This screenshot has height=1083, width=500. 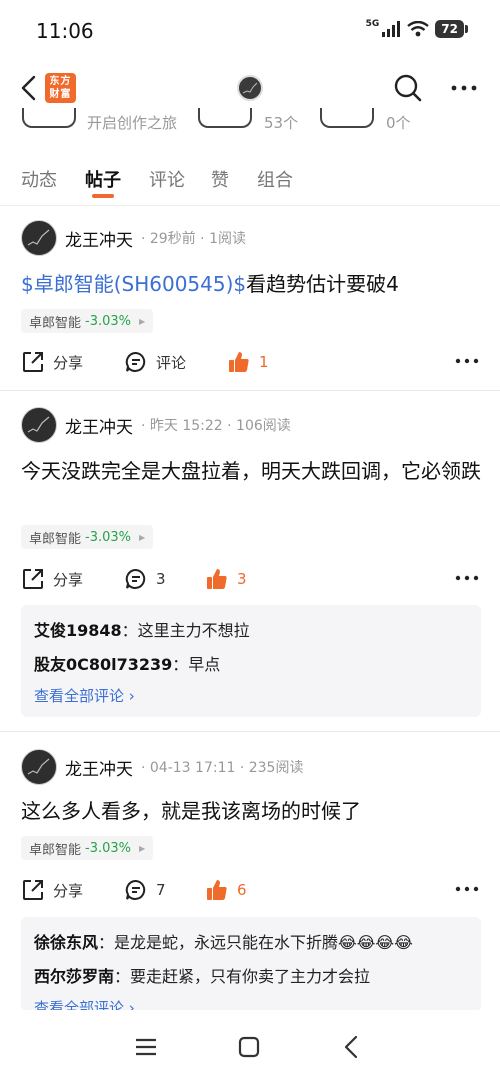 What do you see at coordinates (60, 88) in the screenshot?
I see `app-logo: 东方 财富` at bounding box center [60, 88].